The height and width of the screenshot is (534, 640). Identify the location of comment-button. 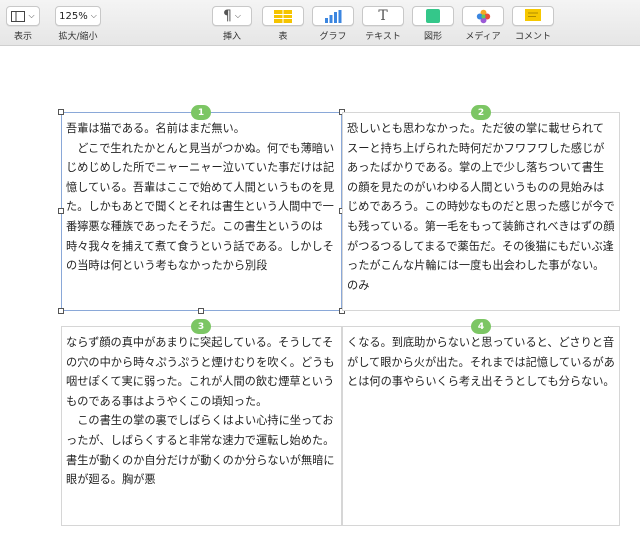
(533, 16).